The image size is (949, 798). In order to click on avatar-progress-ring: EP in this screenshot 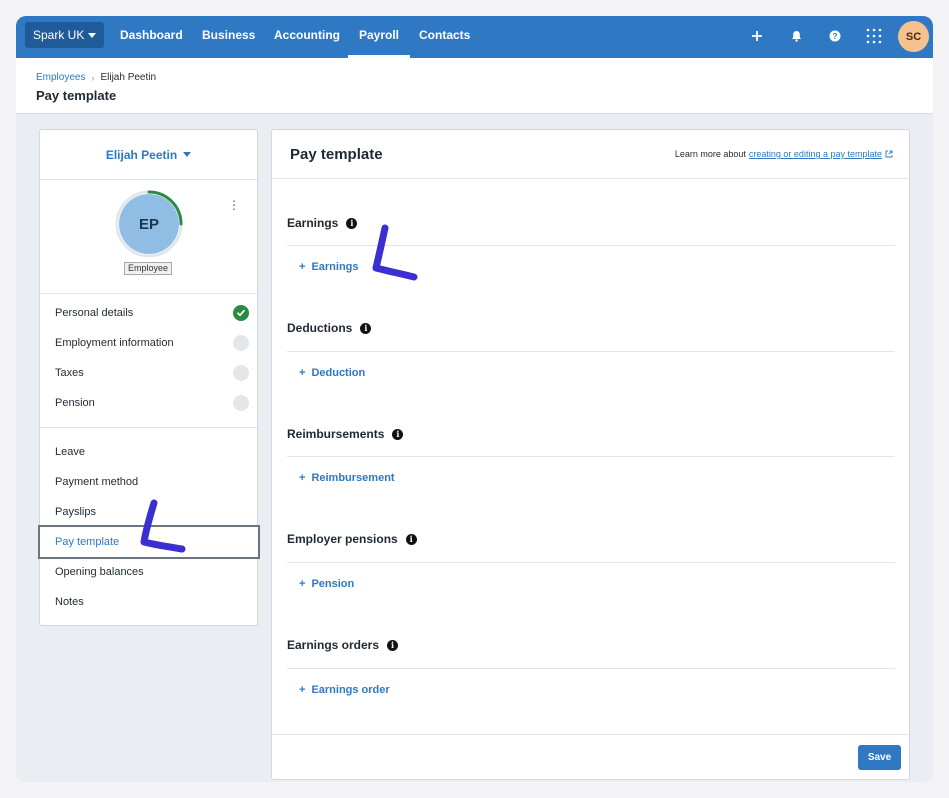, I will do `click(149, 224)`.